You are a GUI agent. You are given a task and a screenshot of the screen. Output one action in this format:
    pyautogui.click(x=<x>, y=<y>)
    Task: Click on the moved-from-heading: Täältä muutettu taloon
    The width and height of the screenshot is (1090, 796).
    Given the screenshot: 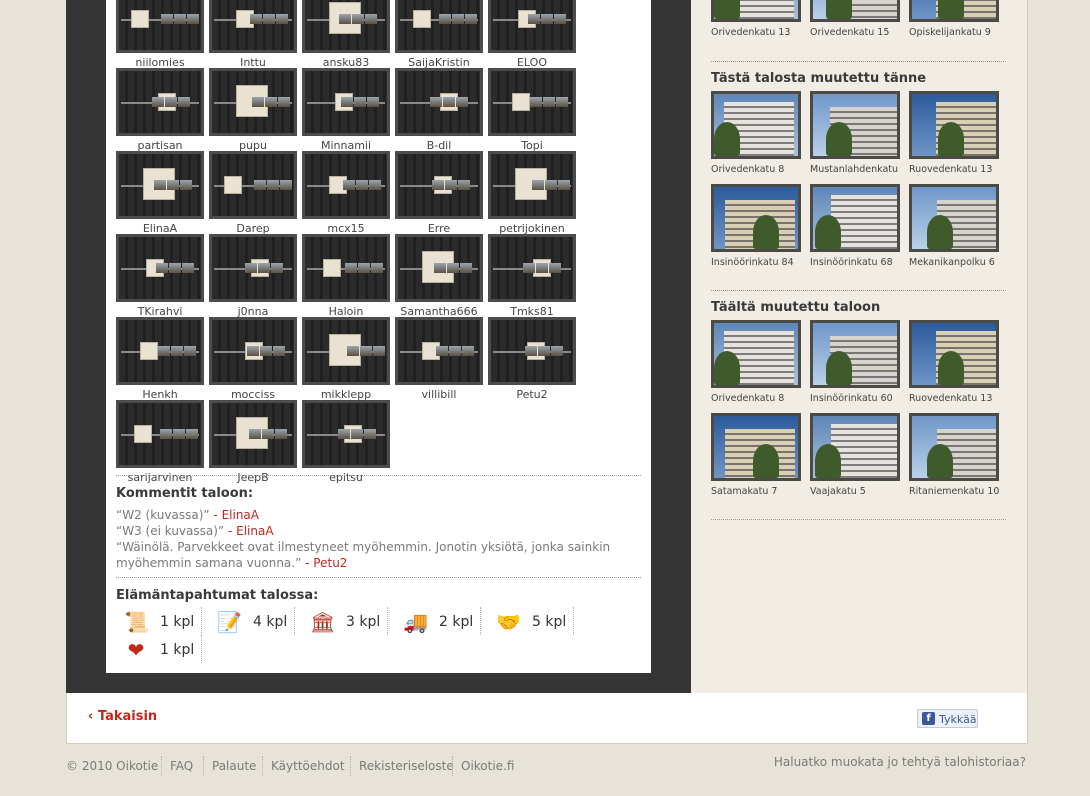 What is the action you would take?
    pyautogui.click(x=796, y=307)
    